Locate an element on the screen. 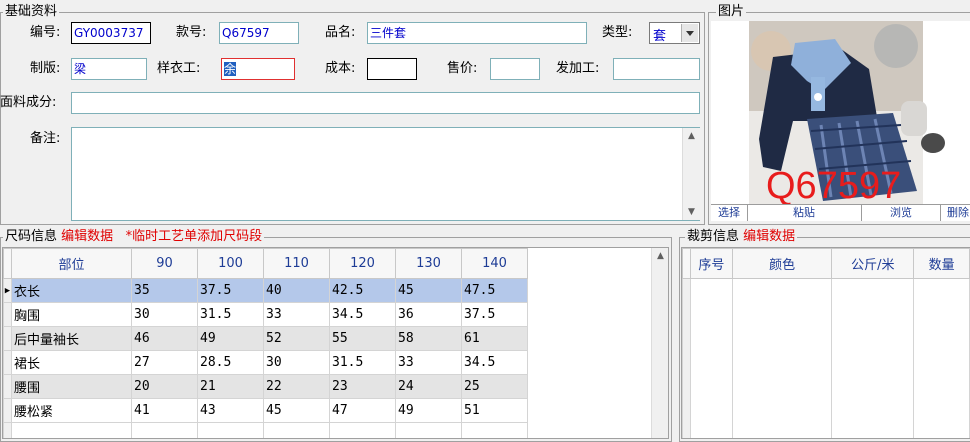  size-edit-link: 编辑数据 is located at coordinates (87, 236).